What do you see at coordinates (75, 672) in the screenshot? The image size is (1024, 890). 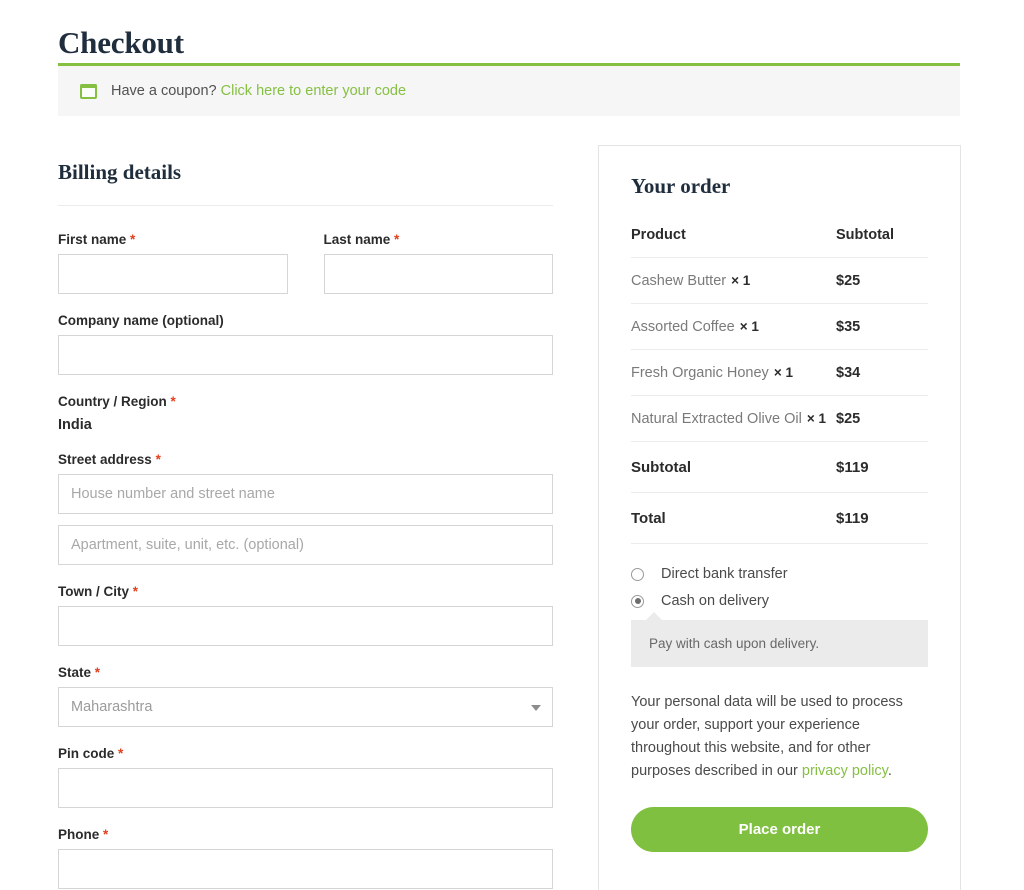 I see `state-label-text: State` at bounding box center [75, 672].